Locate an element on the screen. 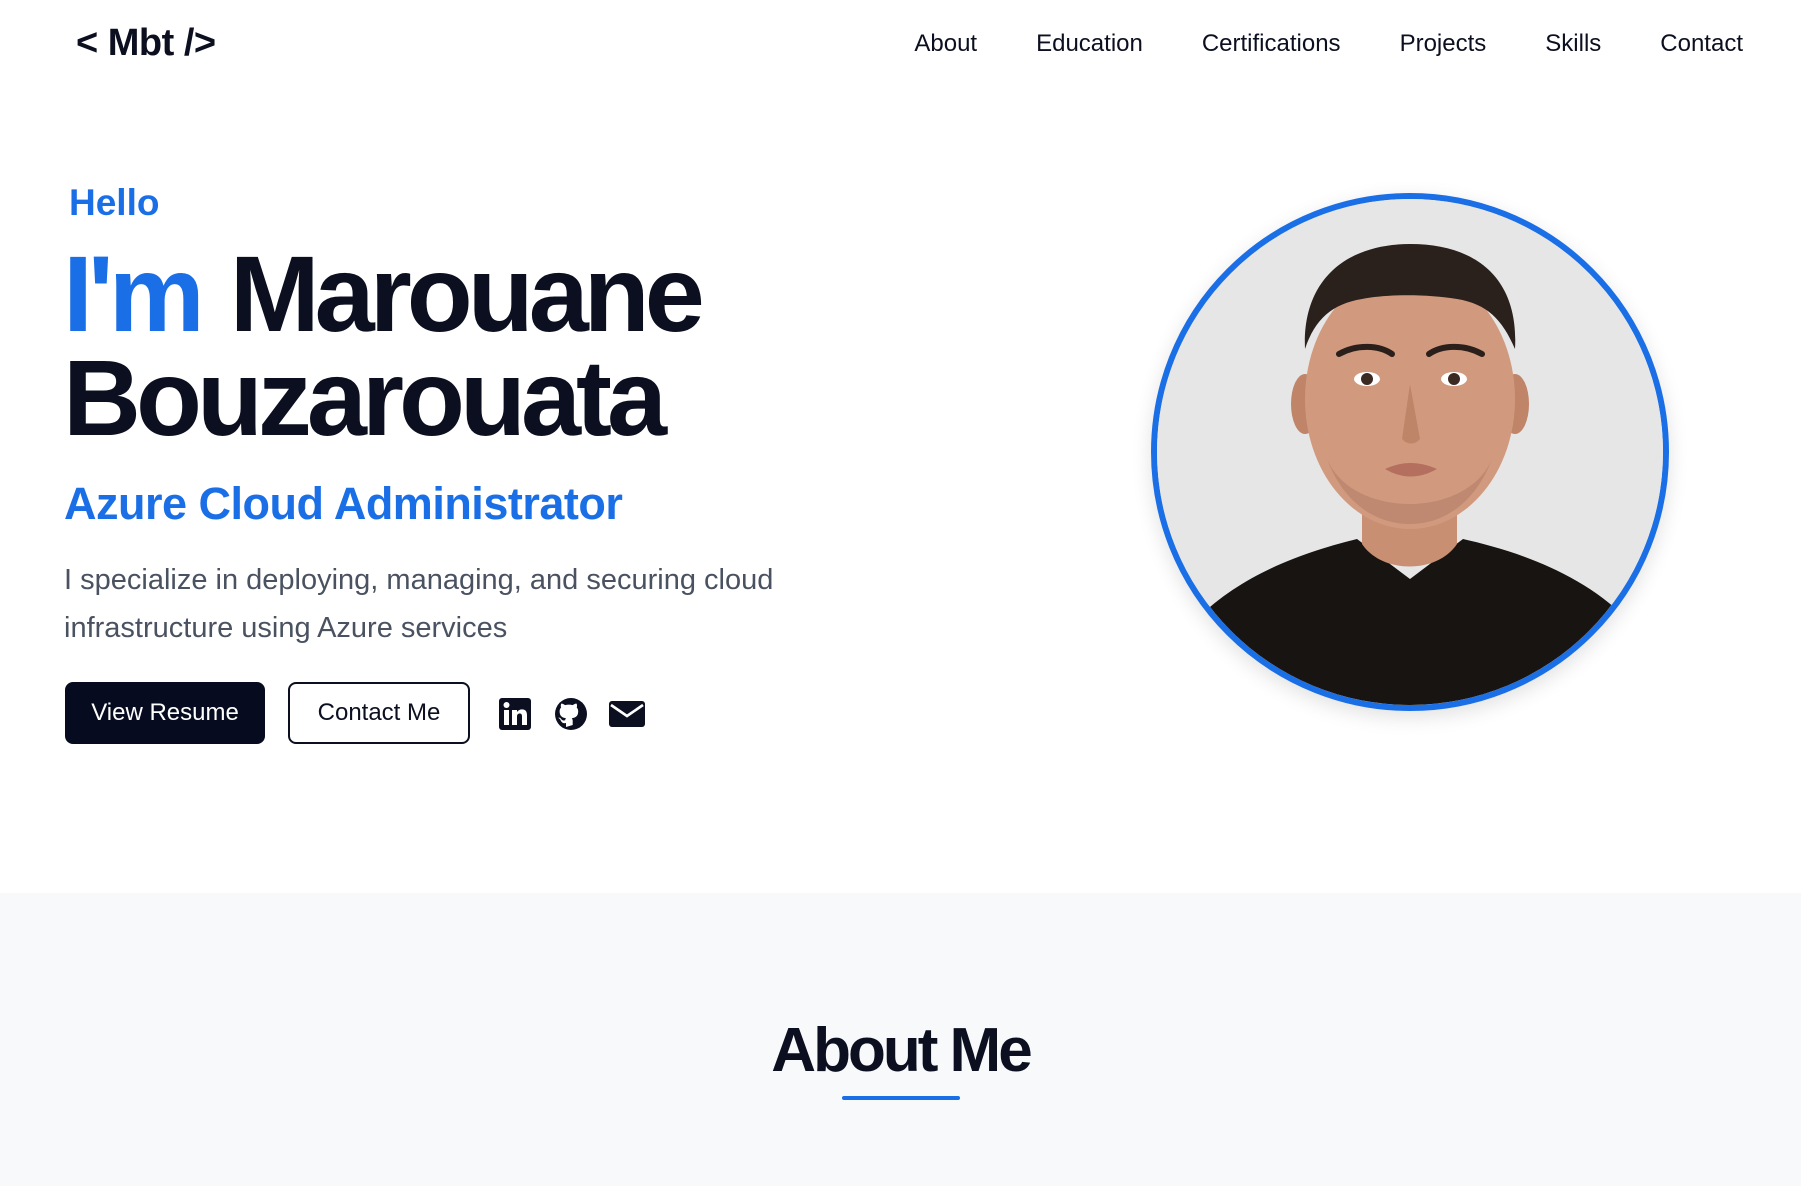 This screenshot has width=1801, height=1186. nav-item-contact: Contact is located at coordinates (1701, 44).